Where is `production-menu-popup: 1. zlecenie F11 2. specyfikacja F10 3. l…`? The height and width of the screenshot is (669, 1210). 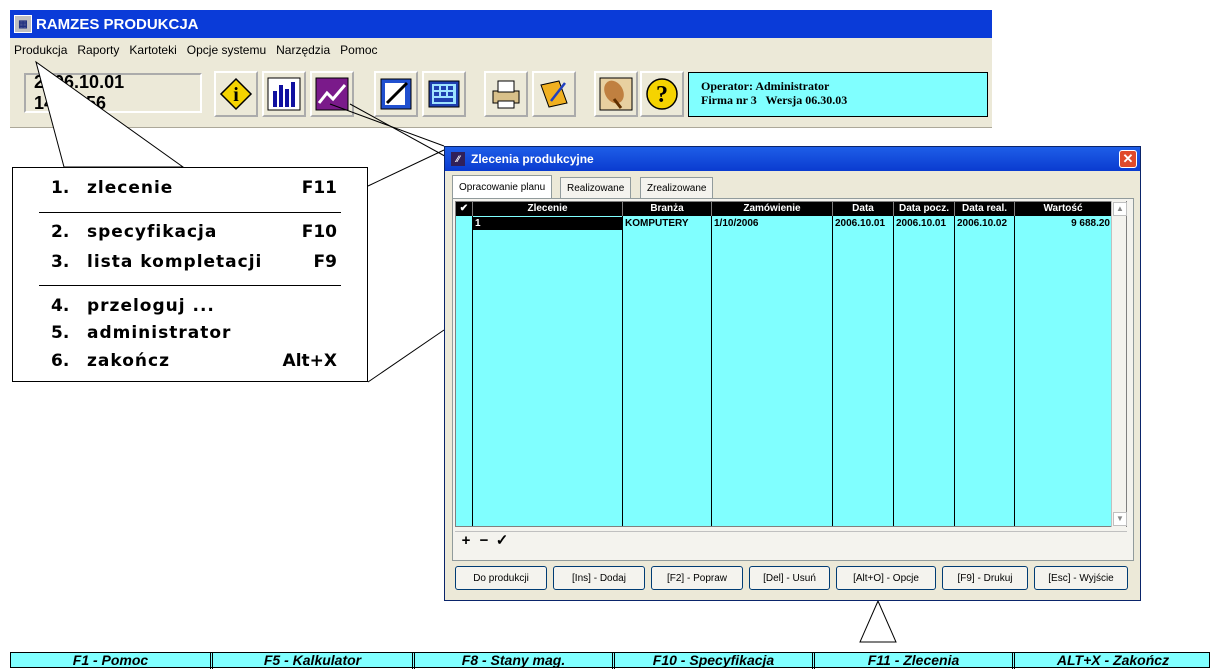
production-menu-popup: 1. zlecenie F11 2. specyfikacja F10 3. l… is located at coordinates (190, 274).